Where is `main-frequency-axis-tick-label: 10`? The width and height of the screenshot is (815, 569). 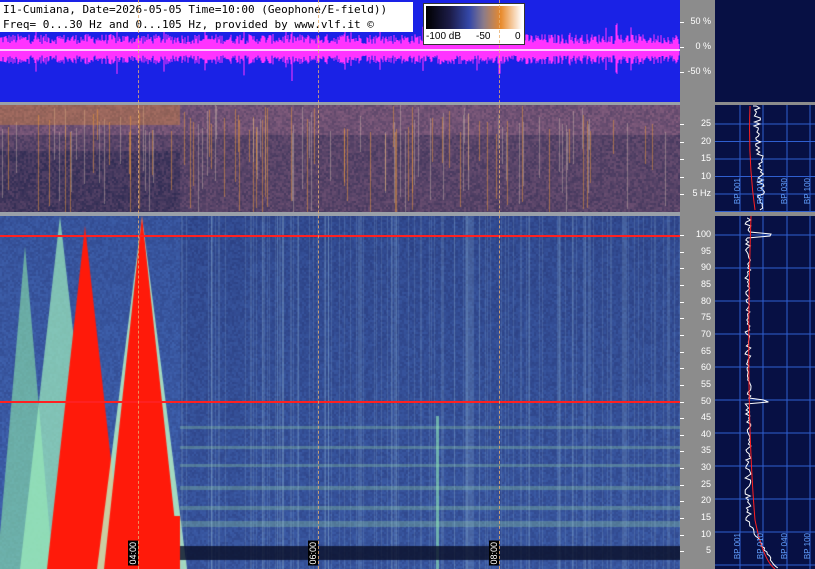
main-frequency-axis-tick-label: 10 is located at coordinates (705, 533).